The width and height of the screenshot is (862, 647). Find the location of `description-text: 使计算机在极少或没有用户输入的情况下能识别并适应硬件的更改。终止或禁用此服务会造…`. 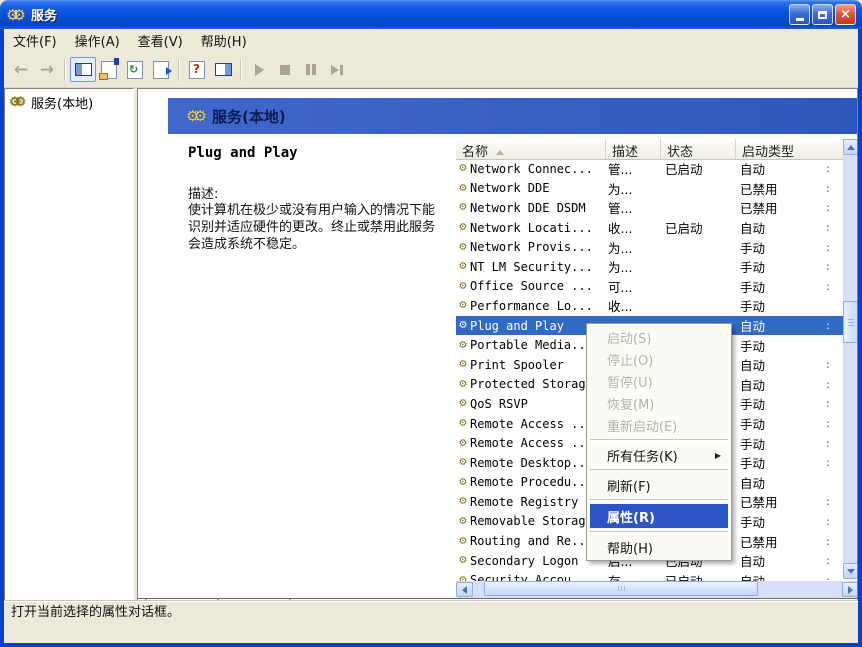

description-text: 使计算机在极少或没有用户输入的情况下能识别并适应硬件的更改。终止或禁用此服务会造… is located at coordinates (312, 227).